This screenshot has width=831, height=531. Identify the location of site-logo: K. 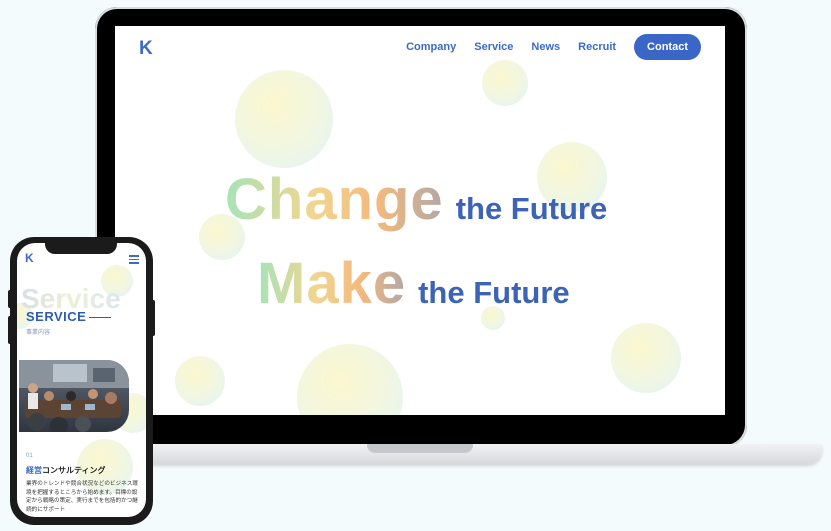
(146, 49).